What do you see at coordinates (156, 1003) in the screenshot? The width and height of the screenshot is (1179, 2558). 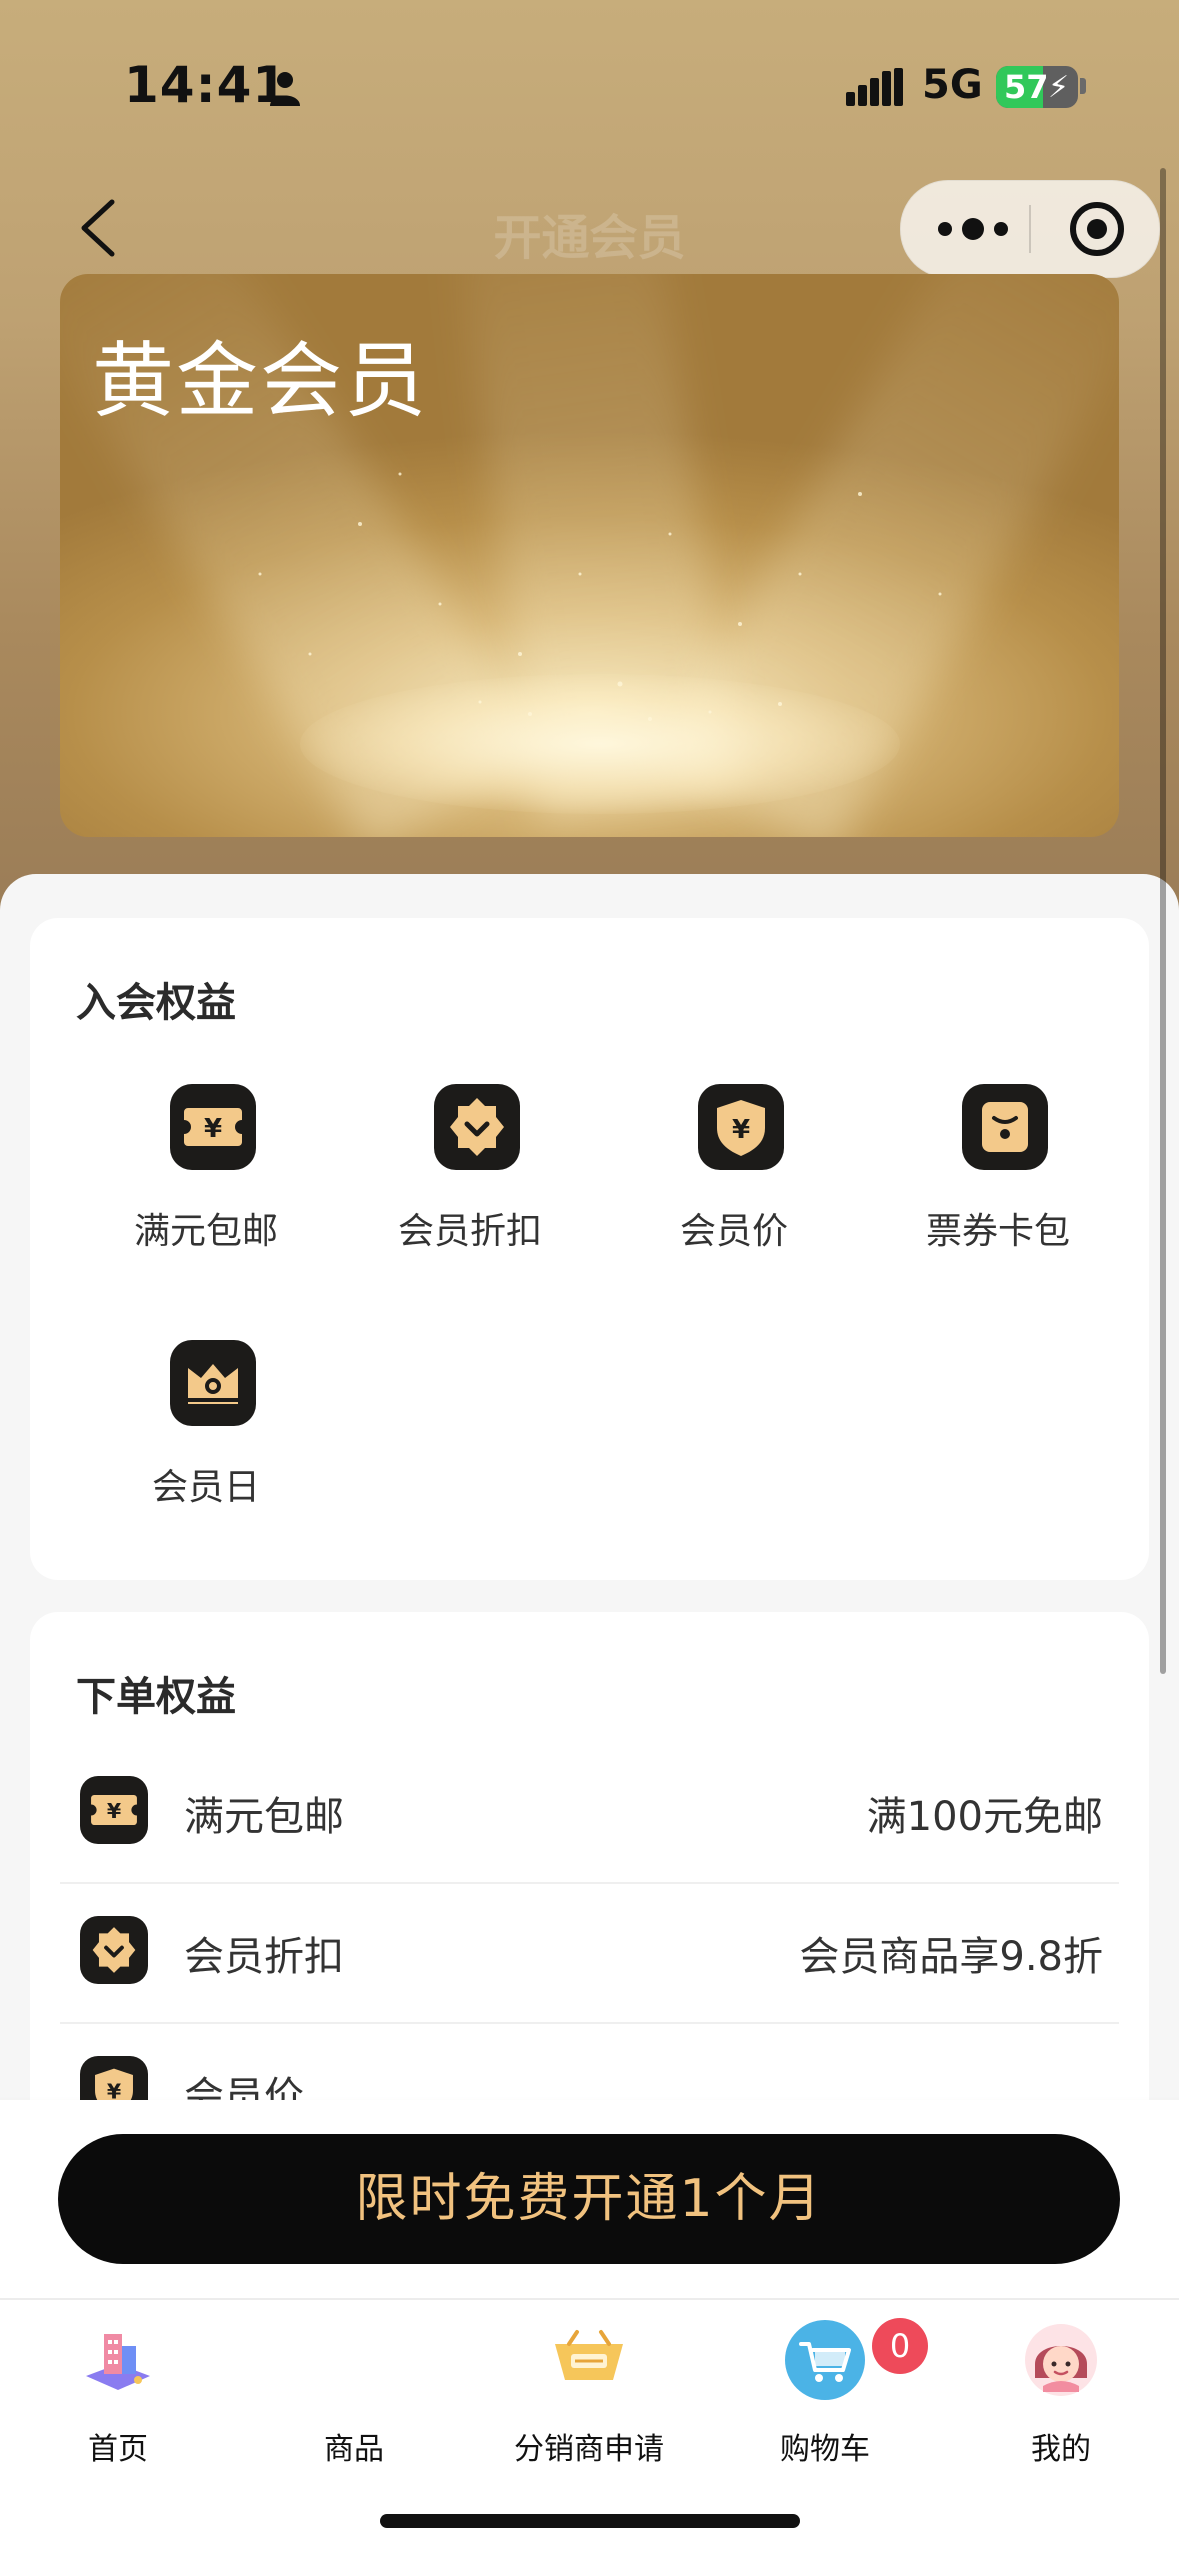 I see `join-benefits-title: 入会权益` at bounding box center [156, 1003].